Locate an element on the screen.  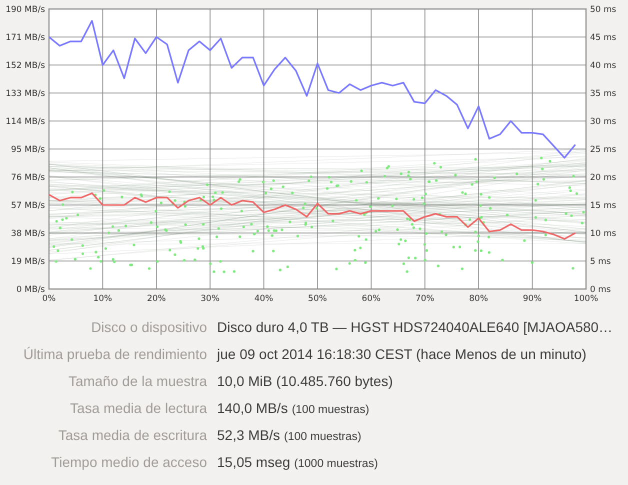
axis-label: 5 ms is located at coordinates (600, 262).